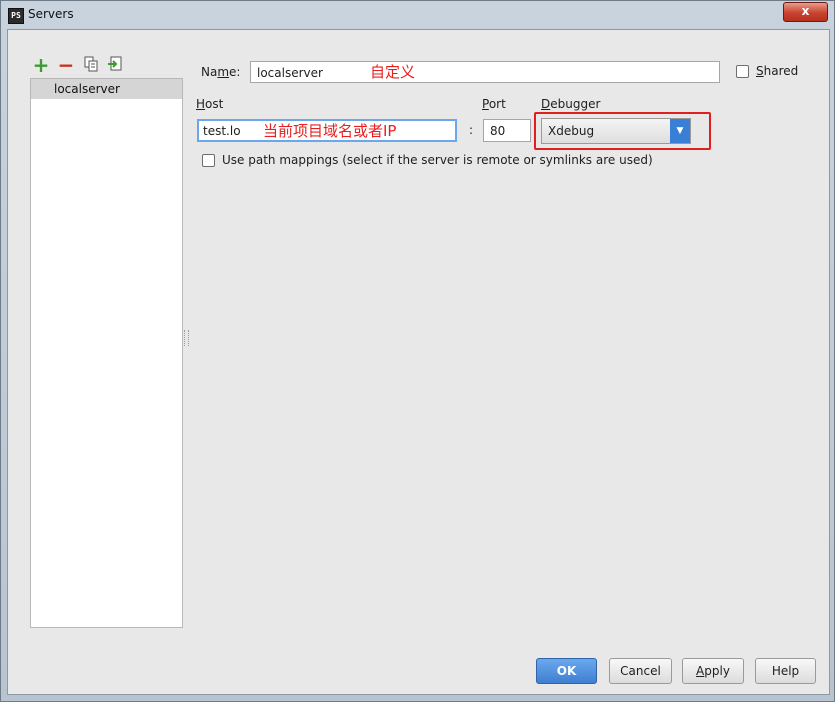 This screenshot has width=835, height=702. I want to click on splitter-handle, so click(186, 338).